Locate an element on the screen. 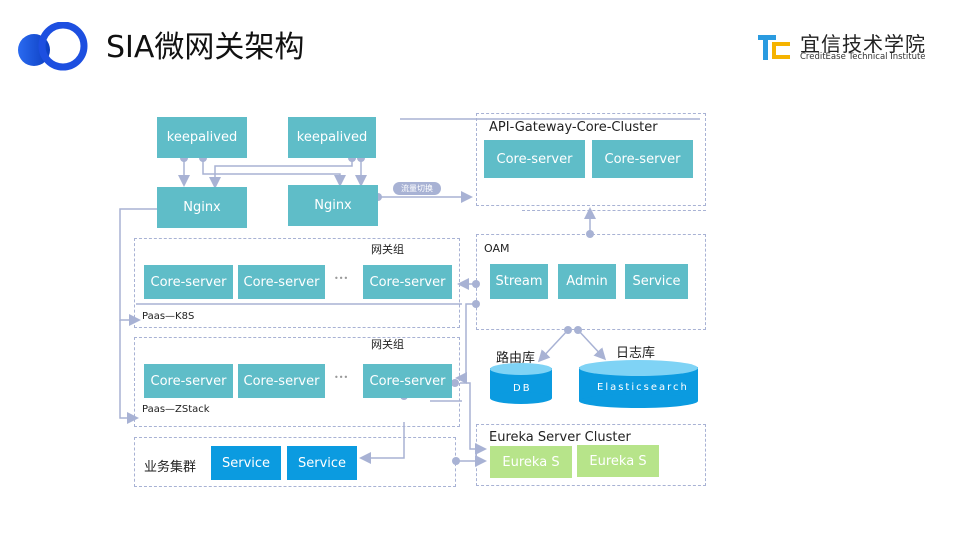  api-core-server-1: Core-server is located at coordinates (534, 159).